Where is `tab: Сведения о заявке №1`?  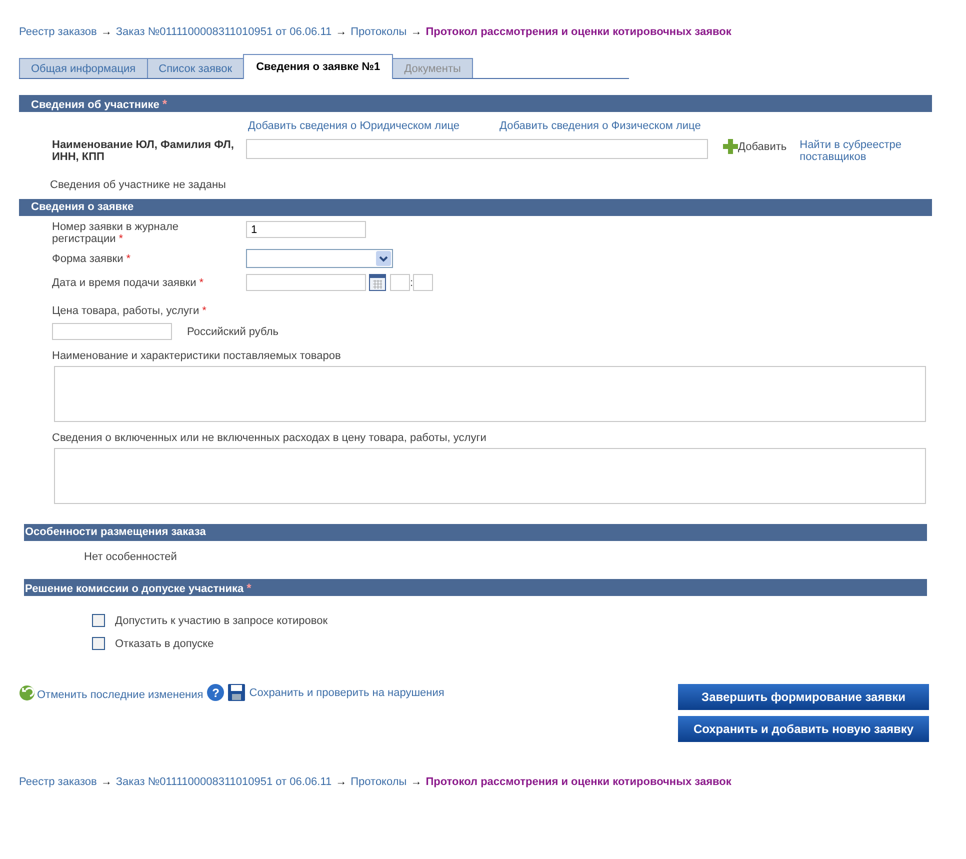
tab: Сведения о заявке №1 is located at coordinates (318, 66).